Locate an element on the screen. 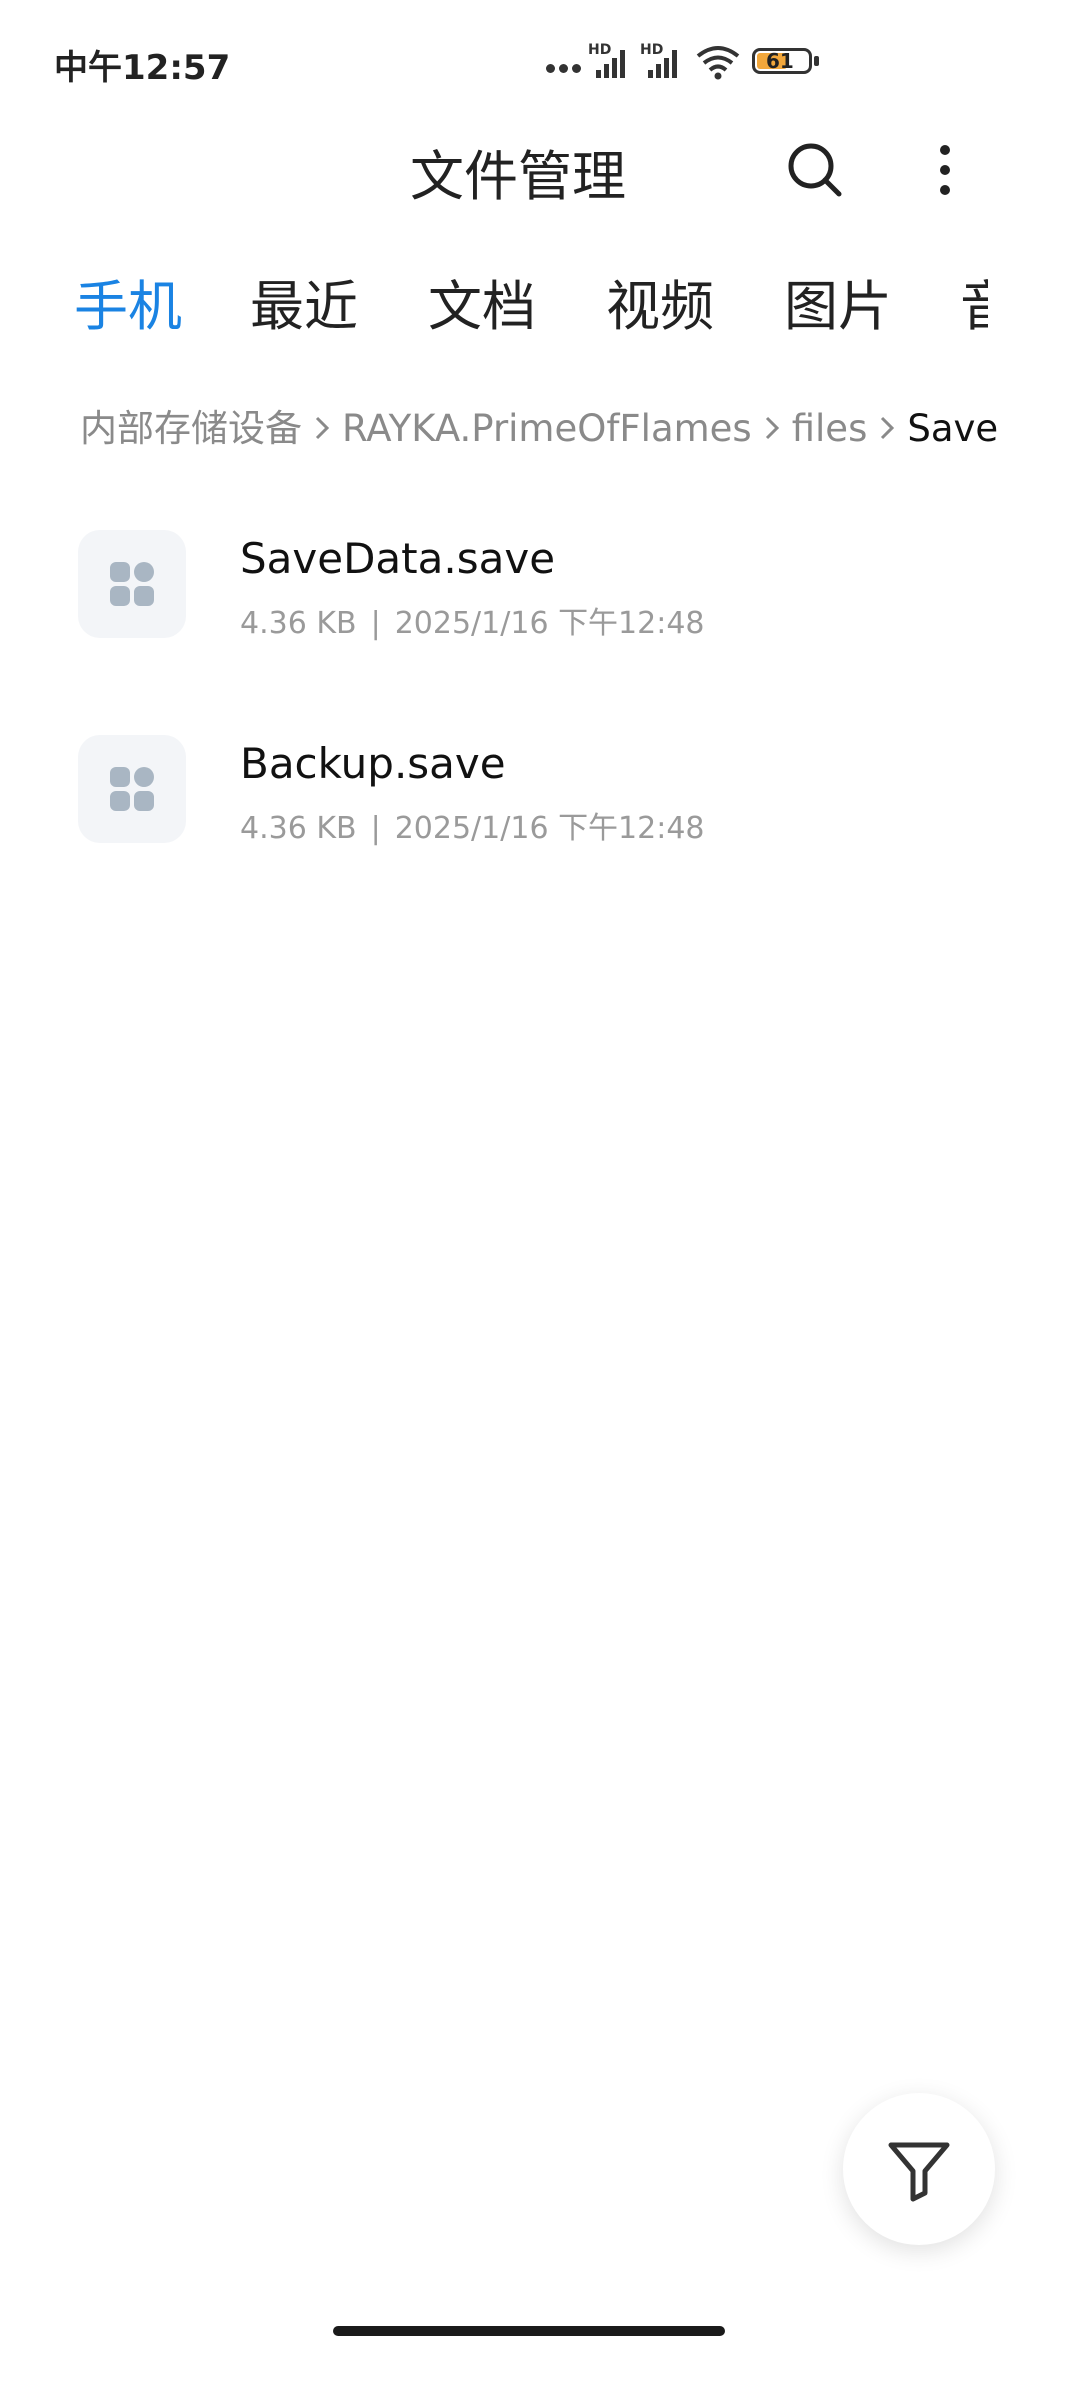 Image resolution: width=1080 pixels, height=2400 pixels. home-indicator is located at coordinates (529, 2331).